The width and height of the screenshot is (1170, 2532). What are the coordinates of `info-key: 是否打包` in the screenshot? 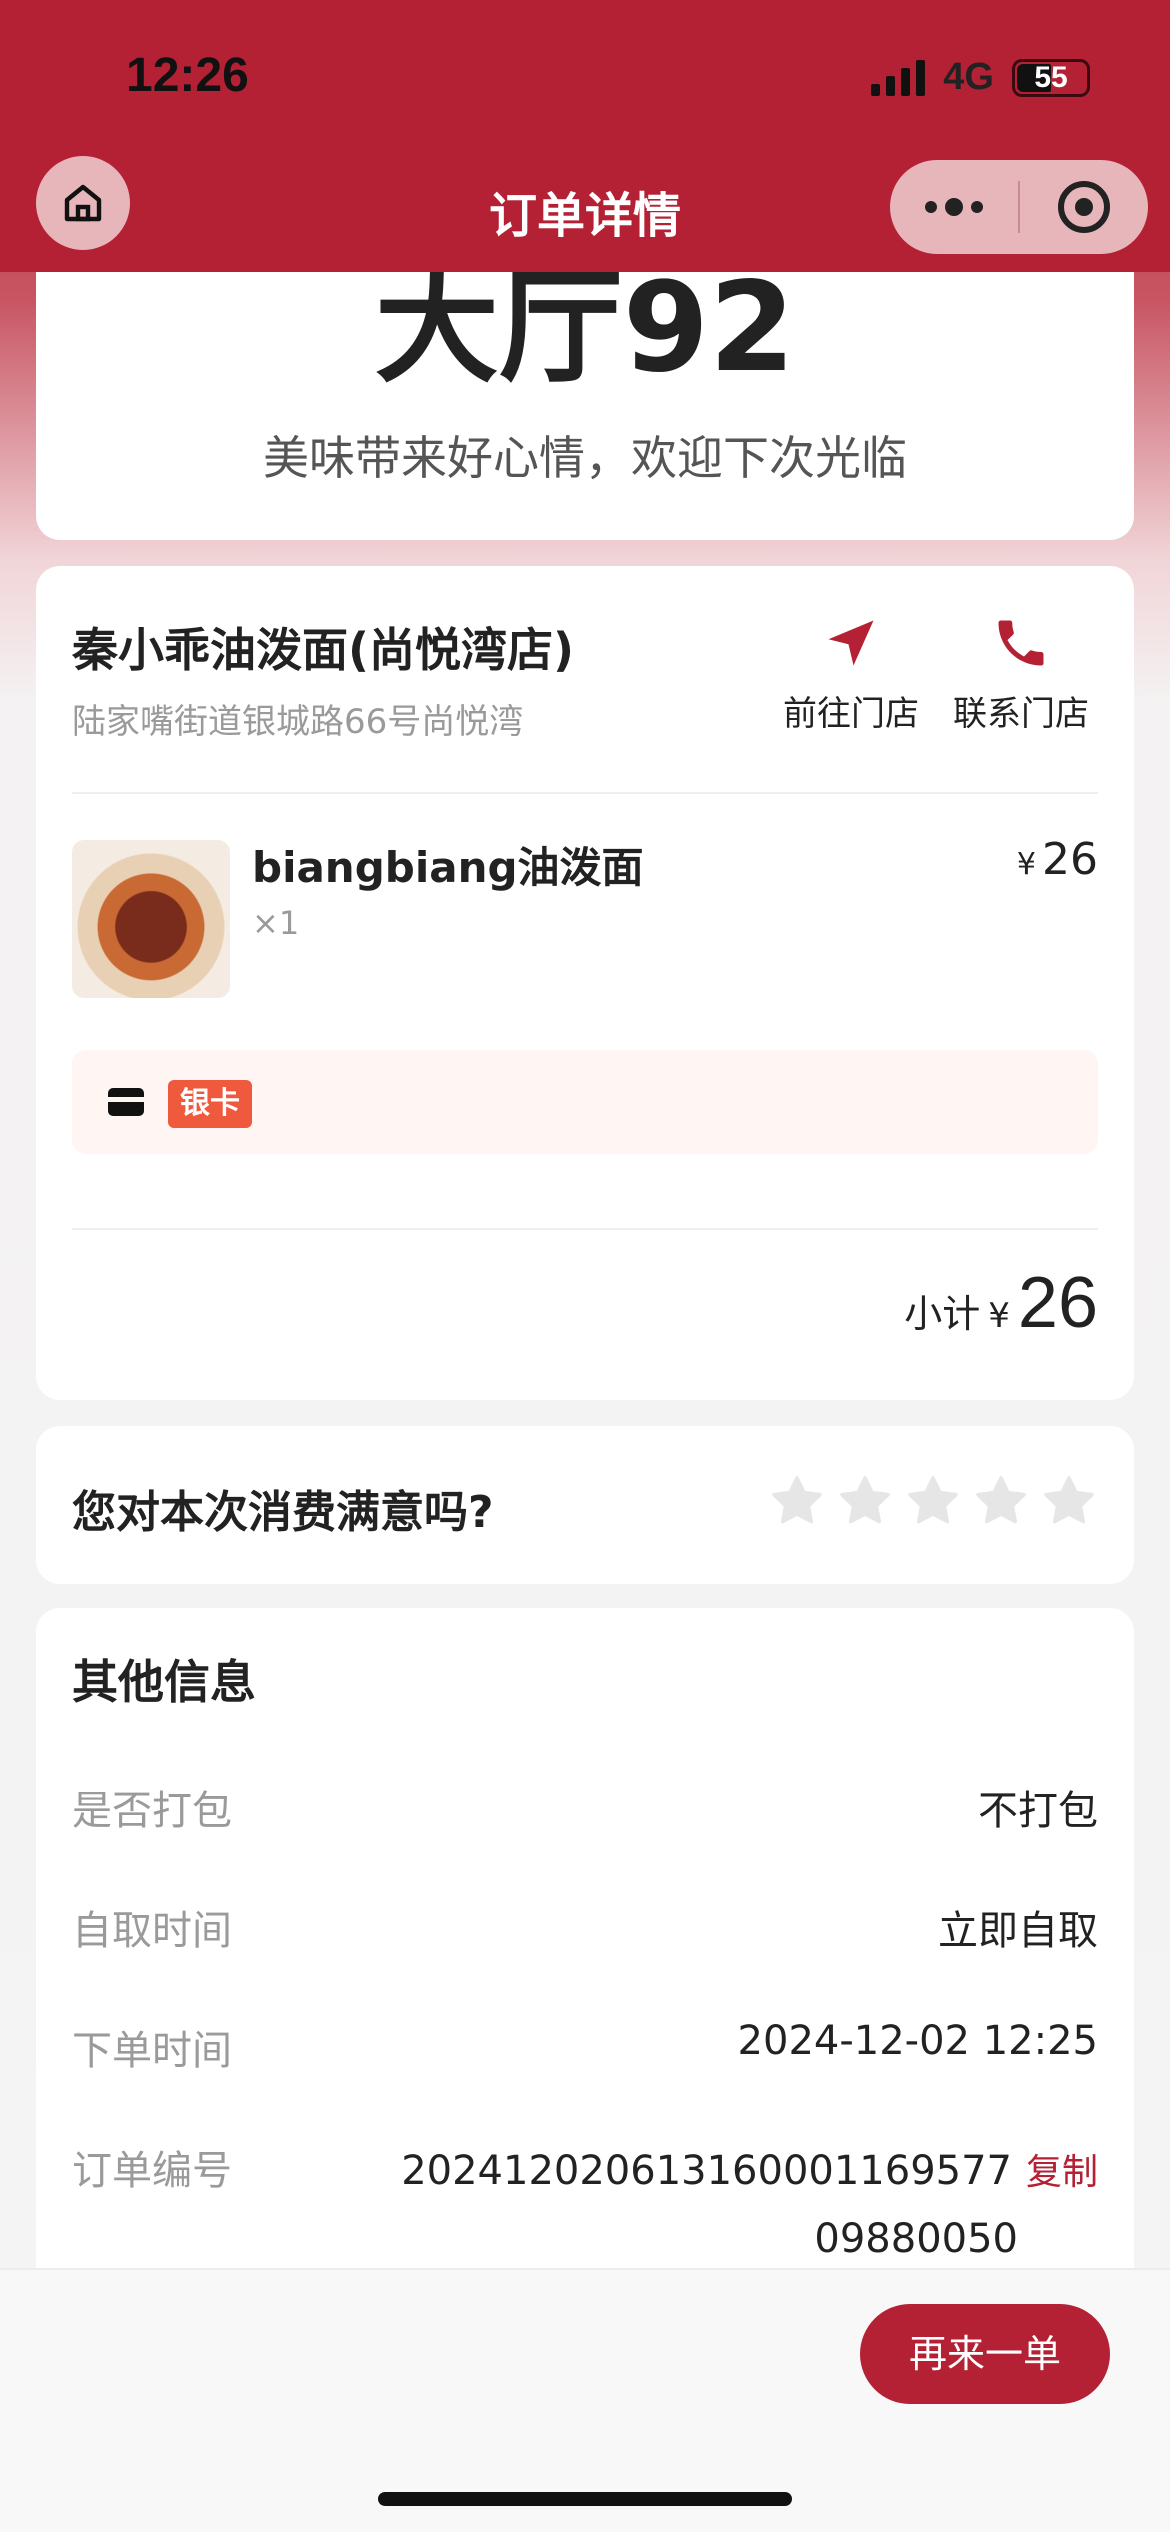 It's located at (152, 1811).